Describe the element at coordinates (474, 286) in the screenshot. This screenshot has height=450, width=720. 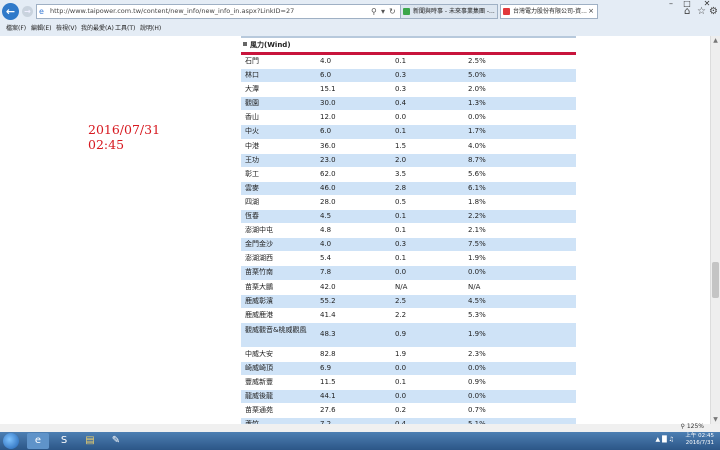
I see `cell-utilization: N/A` at that location.